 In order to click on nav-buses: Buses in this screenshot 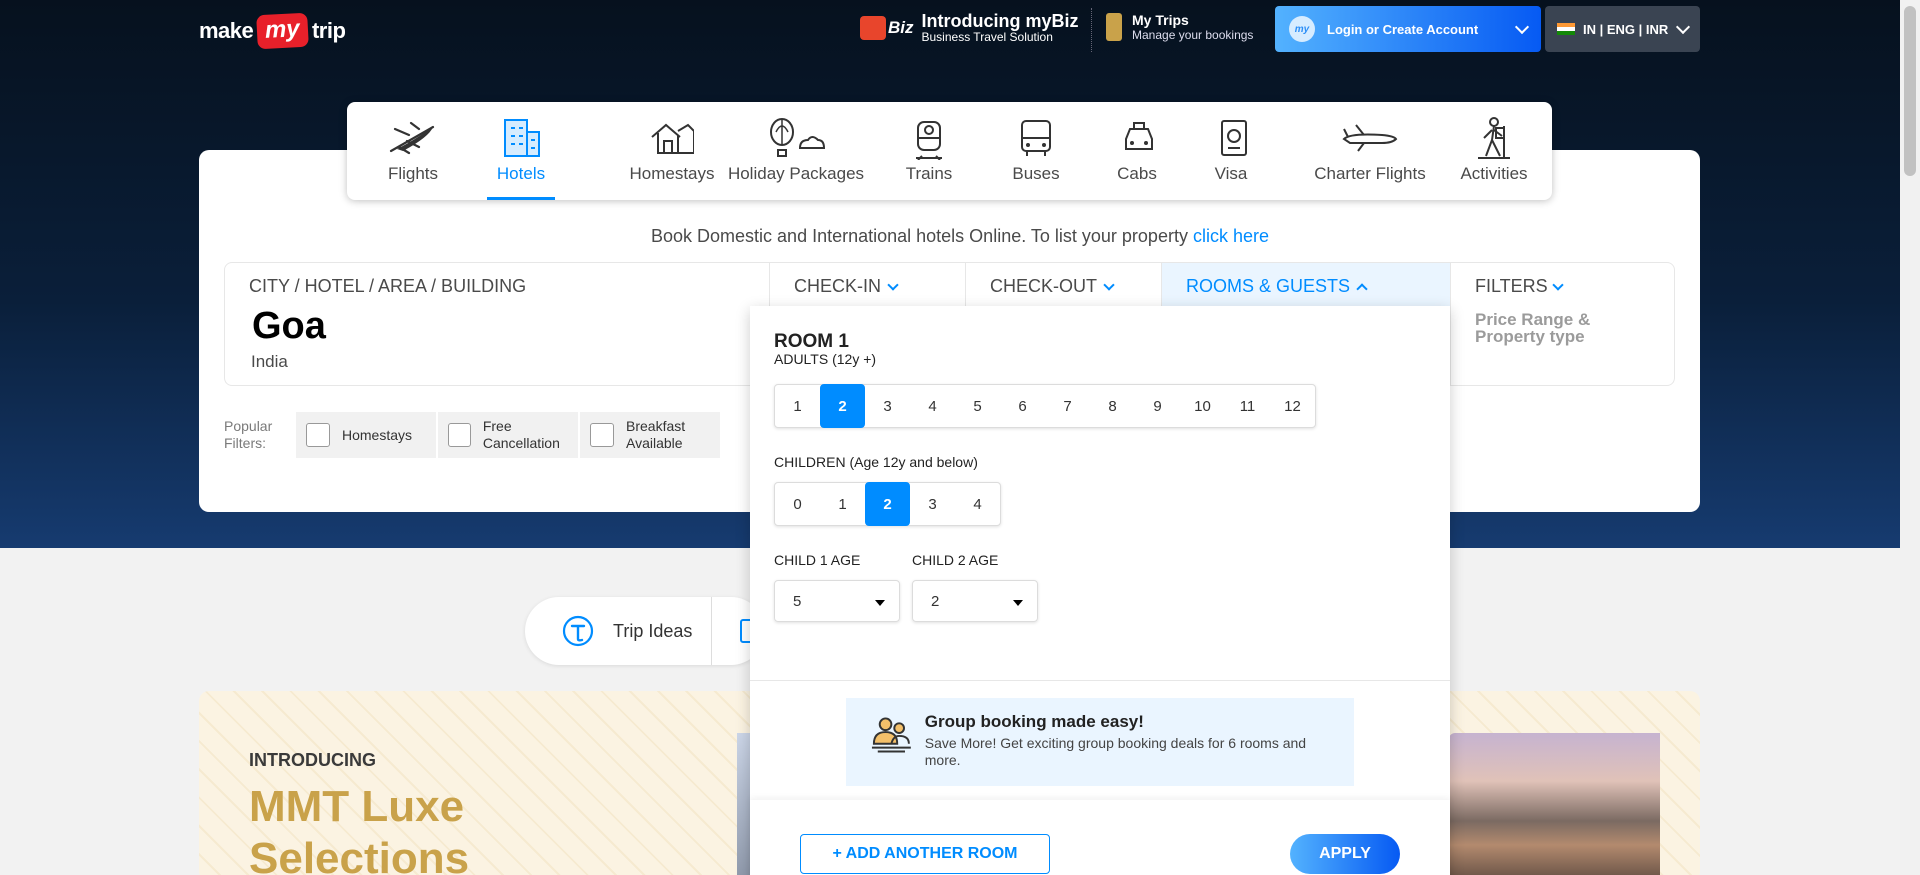, I will do `click(1036, 151)`.